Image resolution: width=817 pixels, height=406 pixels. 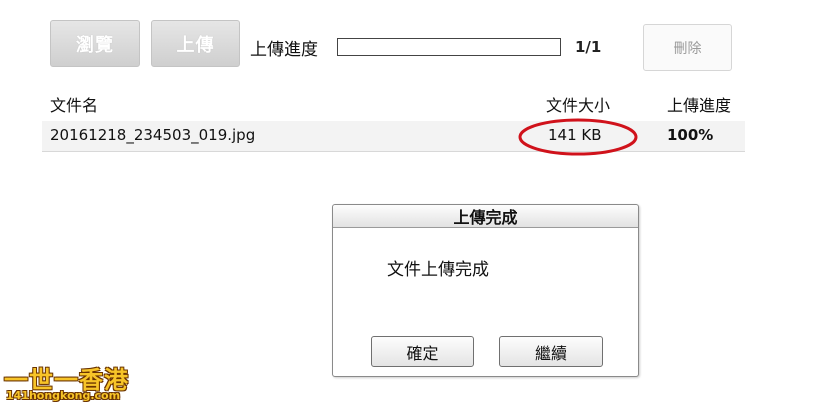 I want to click on file-count: 1/1, so click(x=588, y=47).